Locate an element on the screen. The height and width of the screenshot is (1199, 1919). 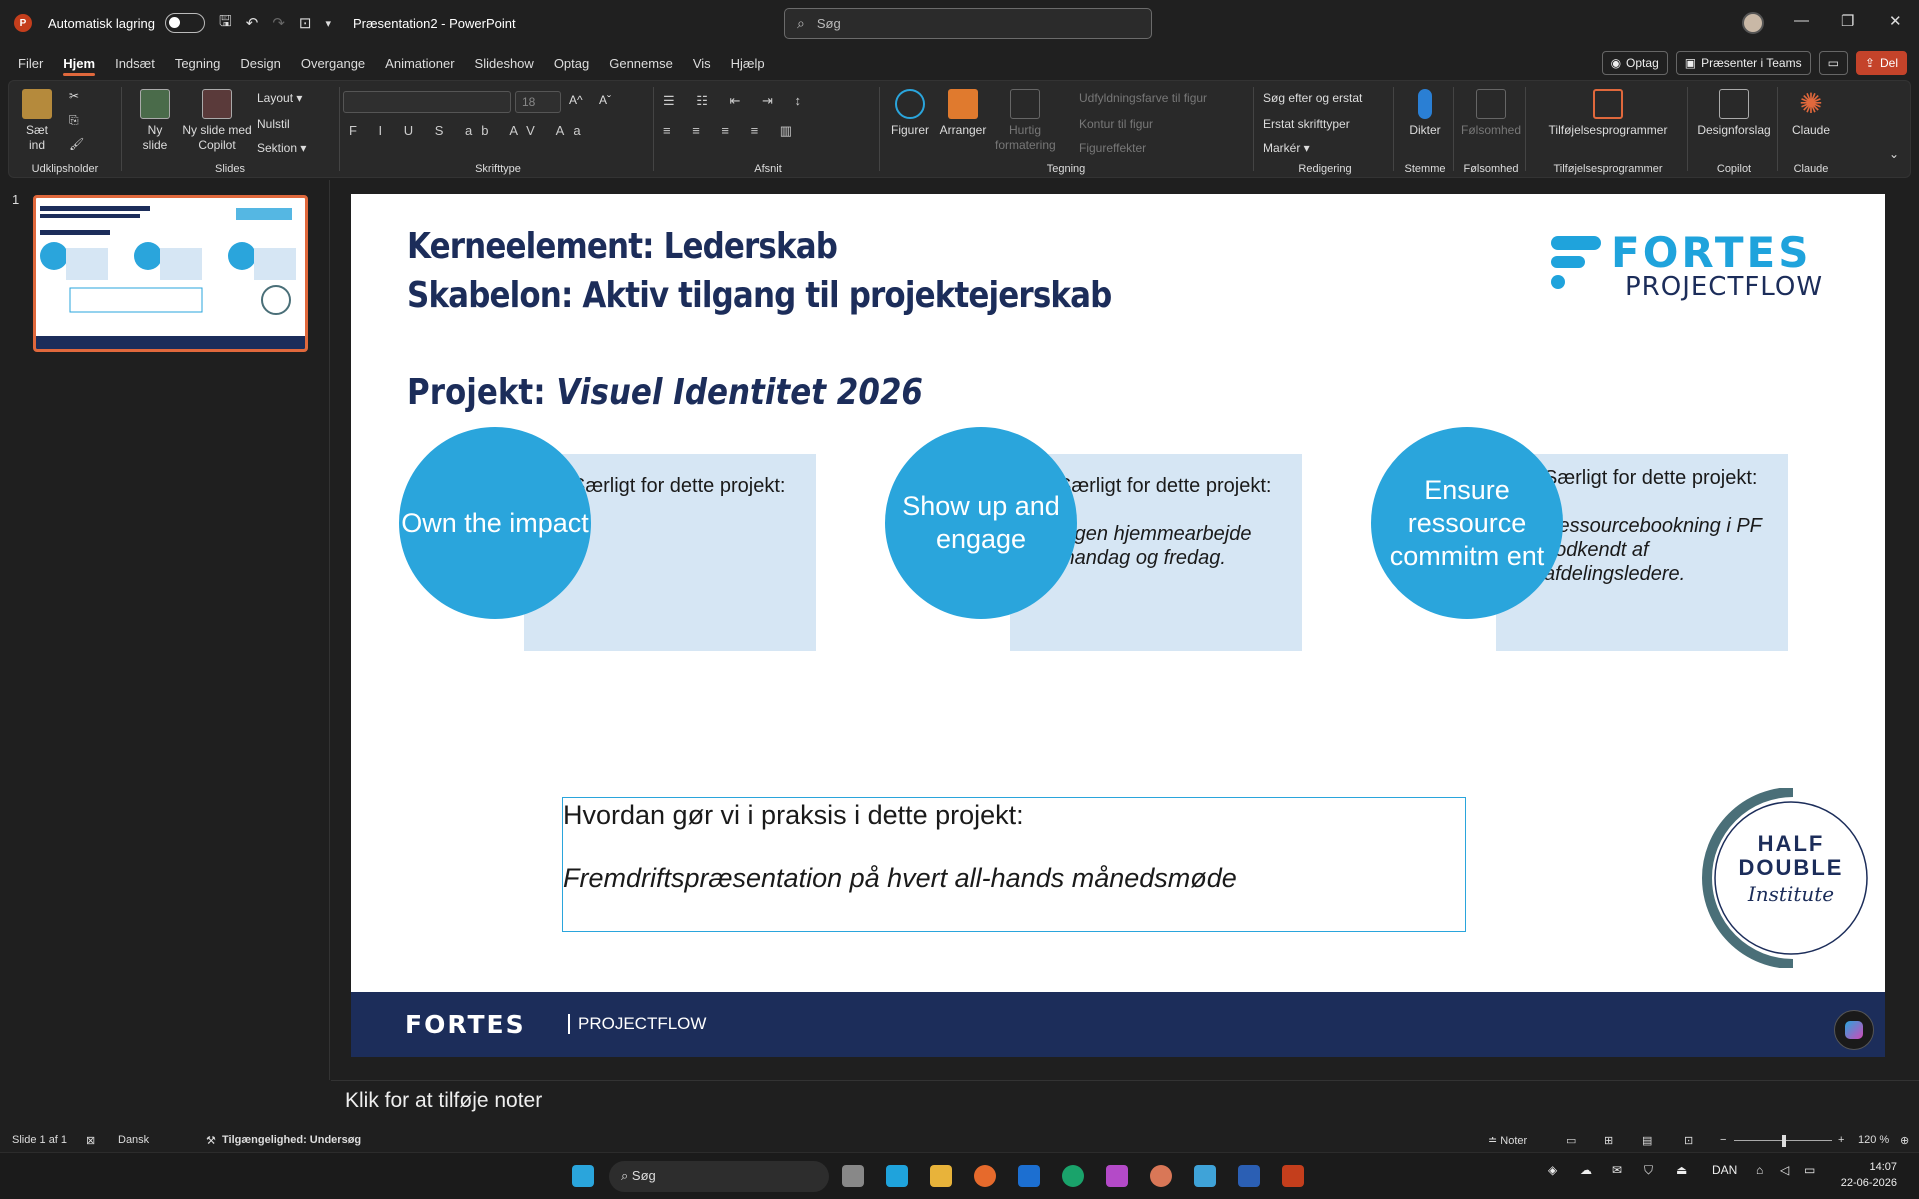
language-status: Dansk is located at coordinates (133, 1140).